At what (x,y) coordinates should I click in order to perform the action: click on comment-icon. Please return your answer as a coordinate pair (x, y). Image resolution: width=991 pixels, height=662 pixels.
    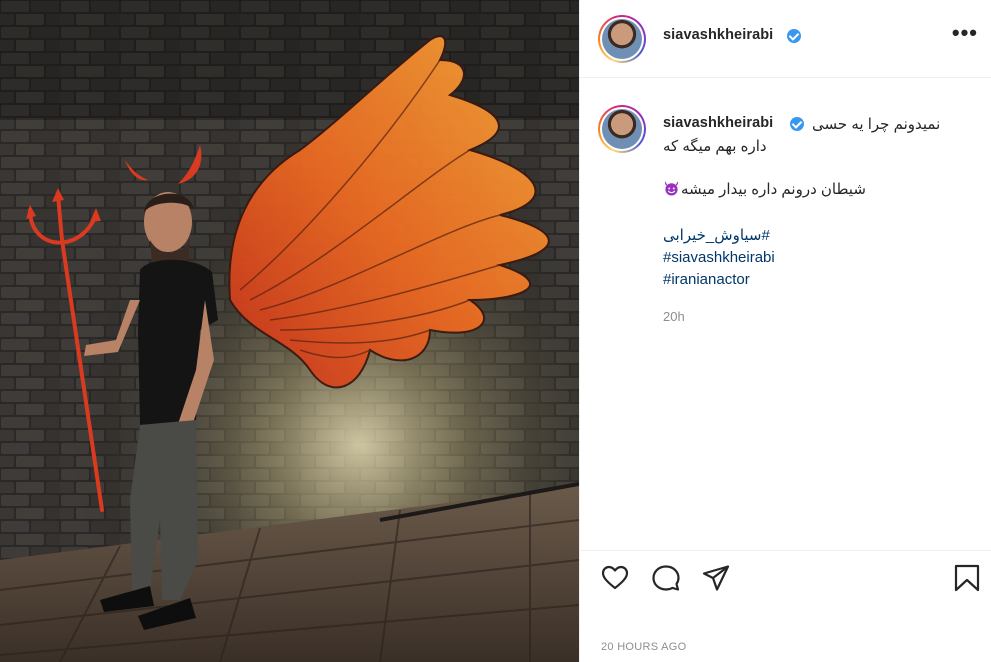
    Looking at the image, I should click on (666, 578).